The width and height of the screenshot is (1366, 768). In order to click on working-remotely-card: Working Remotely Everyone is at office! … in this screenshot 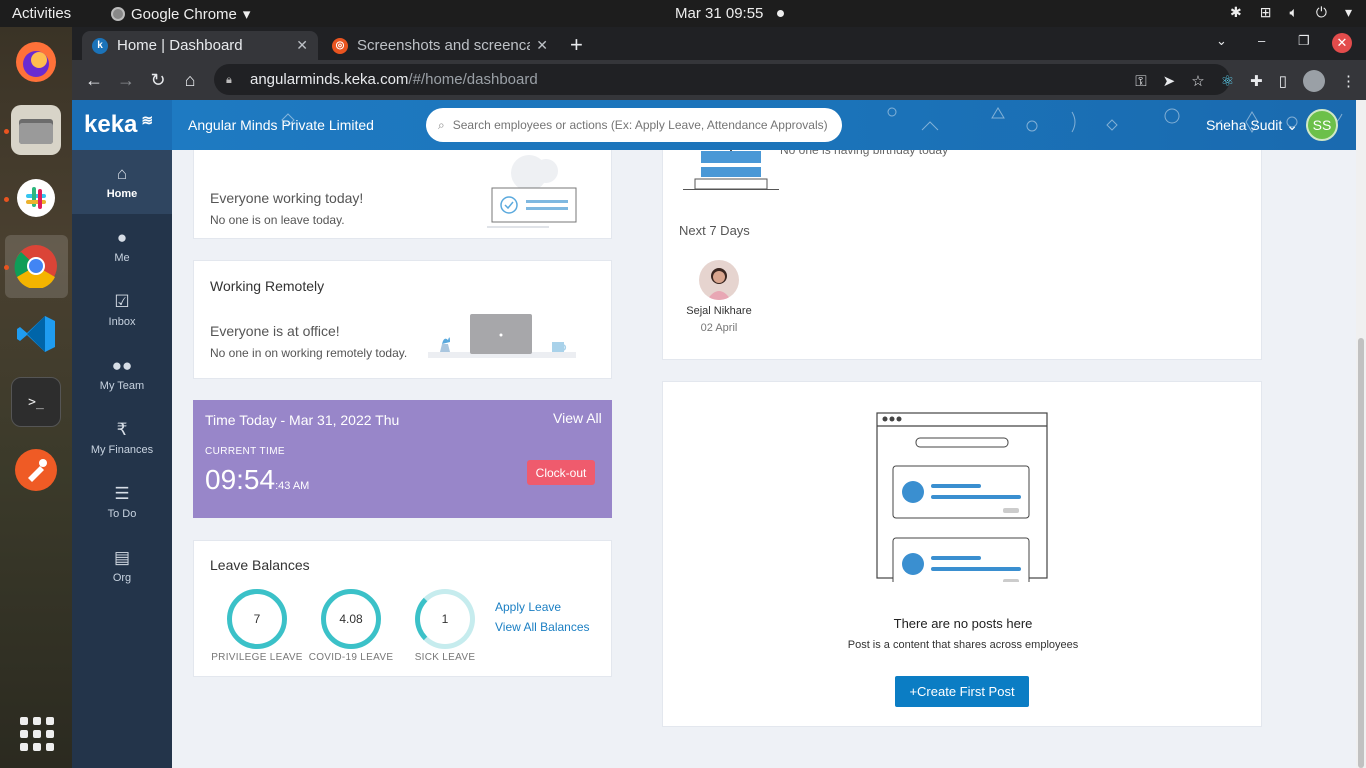, I will do `click(402, 319)`.